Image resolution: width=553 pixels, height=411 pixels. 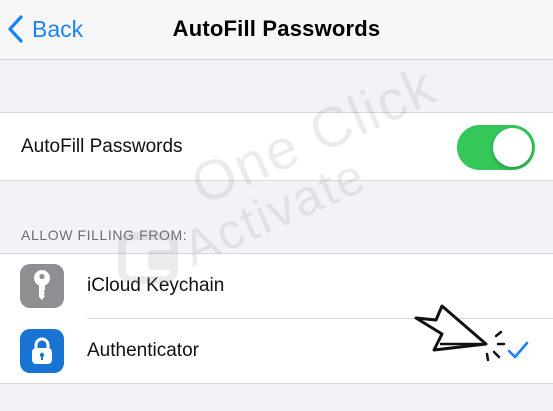 I want to click on authenticator-app-icon, so click(x=42, y=351).